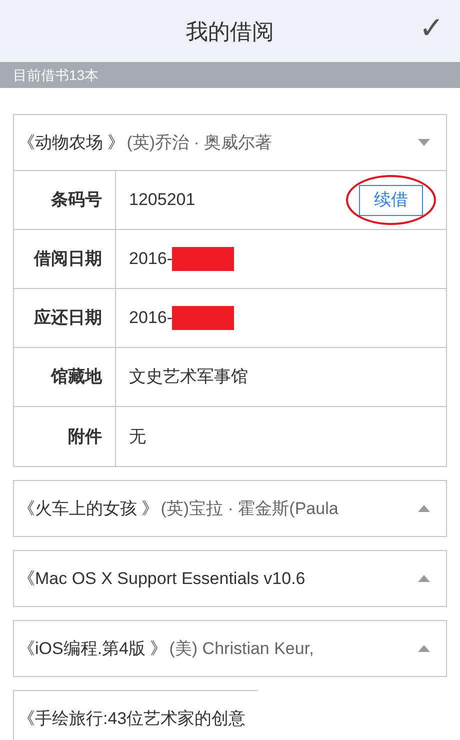  Describe the element at coordinates (71, 143) in the screenshot. I see `book-title: 《动物农场 》` at that location.